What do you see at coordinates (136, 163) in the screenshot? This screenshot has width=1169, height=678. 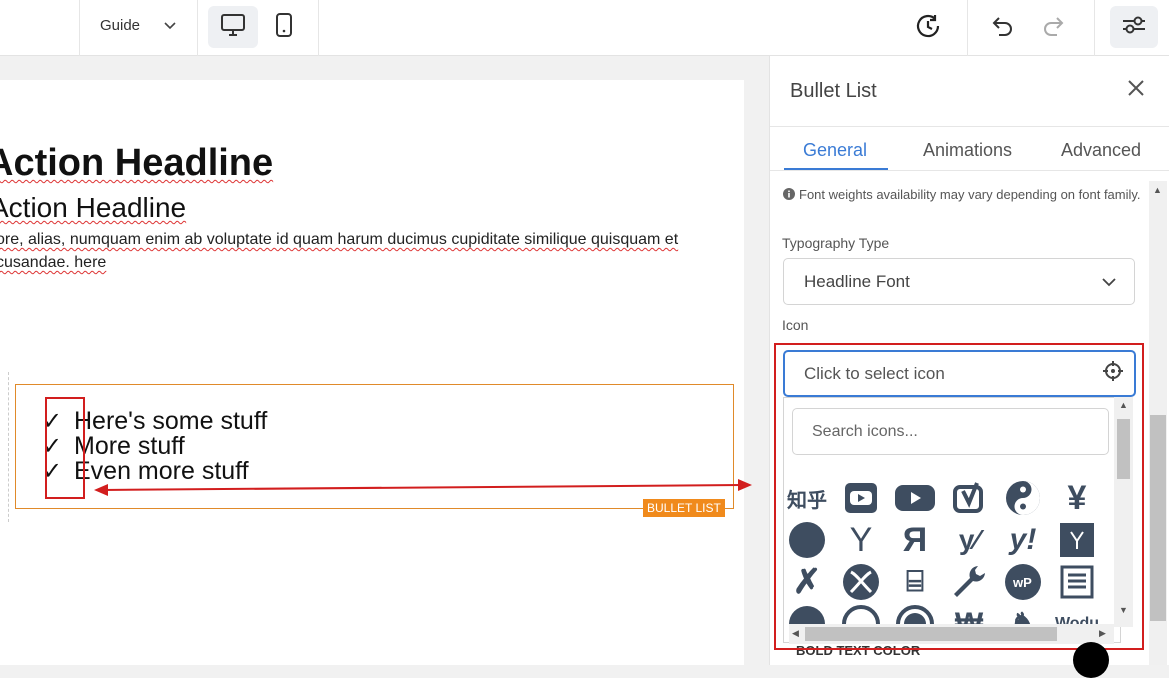 I see `headline: Action Headline` at bounding box center [136, 163].